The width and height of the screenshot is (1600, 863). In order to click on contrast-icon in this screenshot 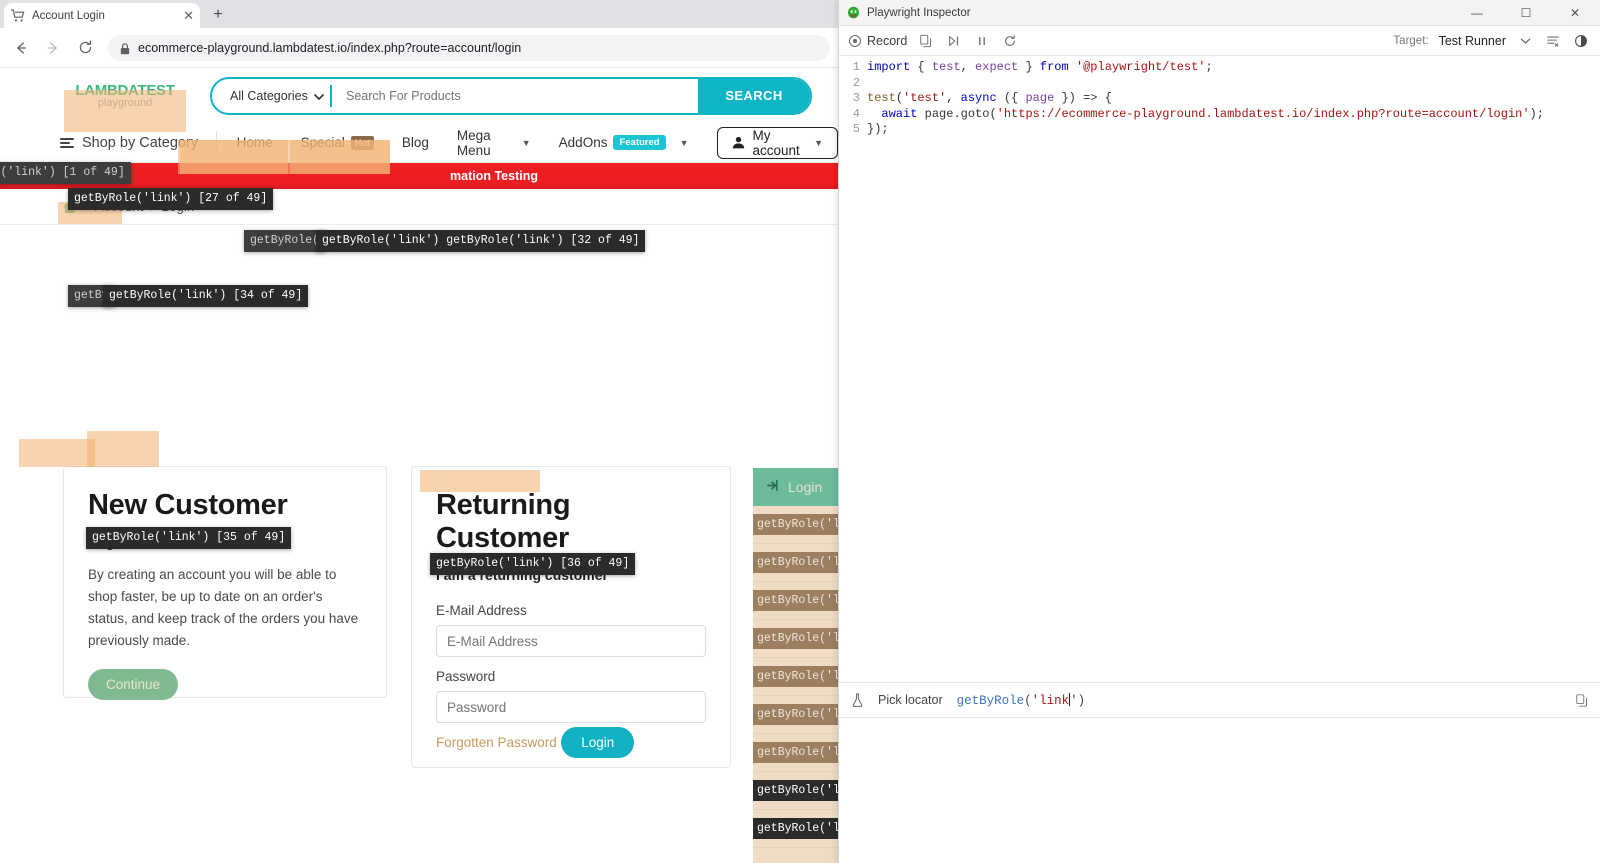, I will do `click(1581, 41)`.